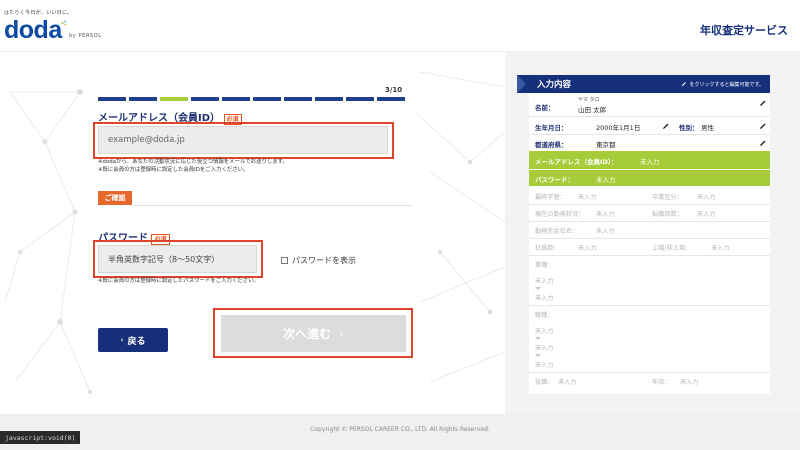 This screenshot has width=800, height=450. Describe the element at coordinates (307, 334) in the screenshot. I see `next-button-label: 次へ進む` at that location.